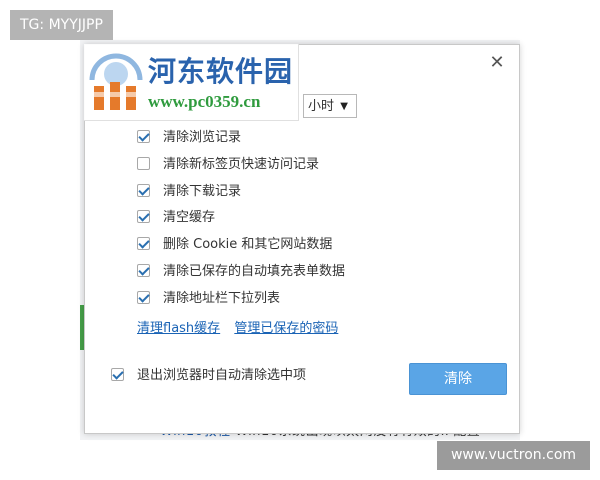 Image resolution: width=600 pixels, height=480 pixels. I want to click on option-clear-address-dropdown: 清除地址栏下拉列表, so click(208, 299).